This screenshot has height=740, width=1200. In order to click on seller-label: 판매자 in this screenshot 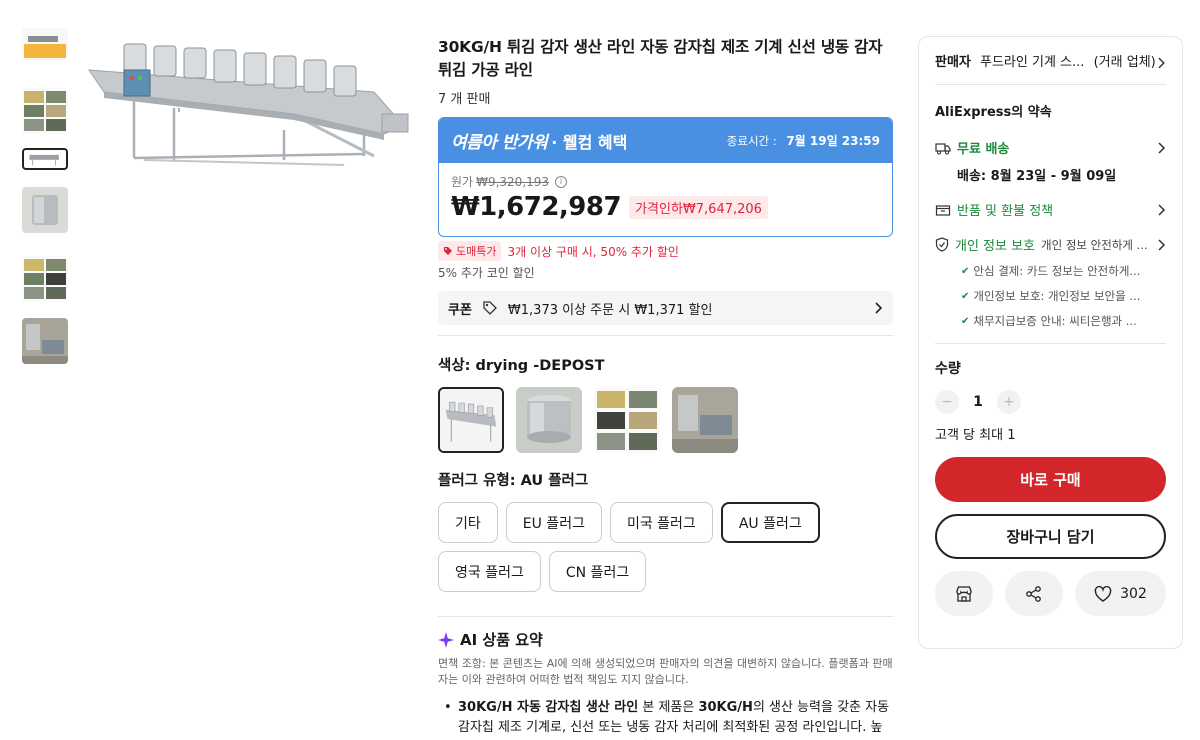, I will do `click(953, 62)`.